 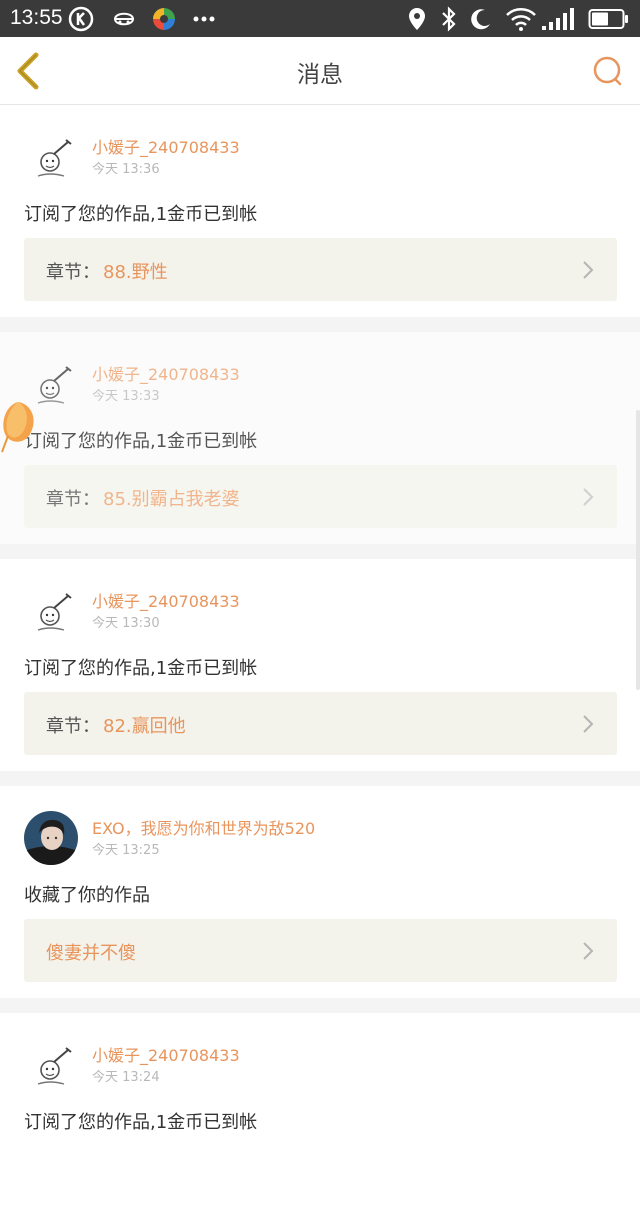 I want to click on battery-icon, so click(x=609, y=19).